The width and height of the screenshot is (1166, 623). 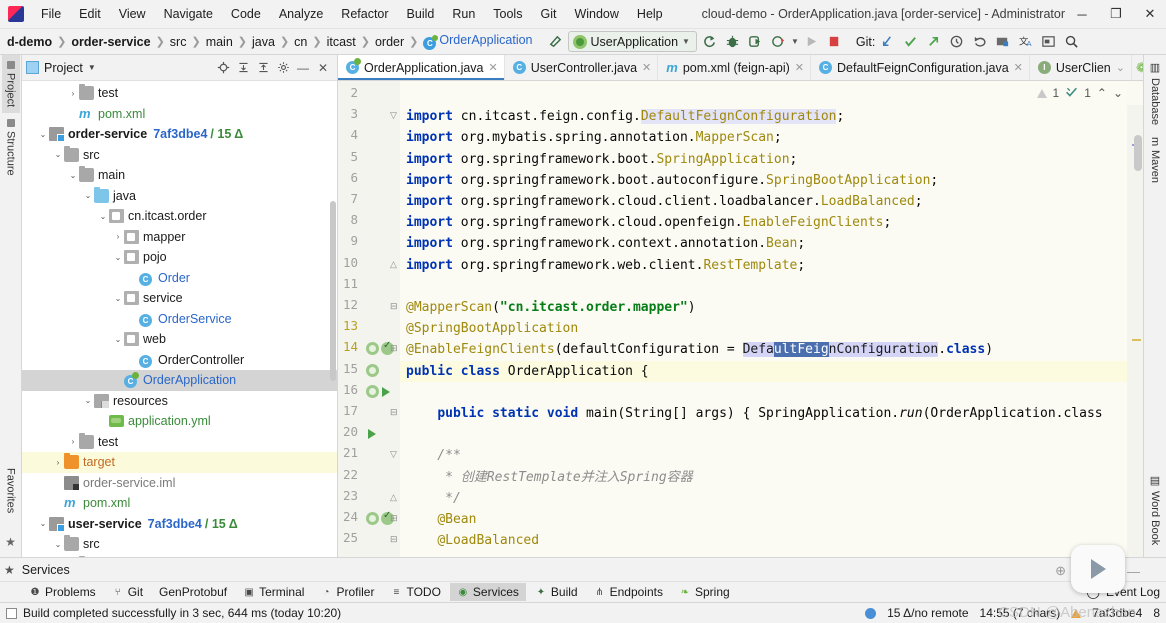 What do you see at coordinates (179, 462) in the screenshot?
I see `tree-item: › target` at bounding box center [179, 462].